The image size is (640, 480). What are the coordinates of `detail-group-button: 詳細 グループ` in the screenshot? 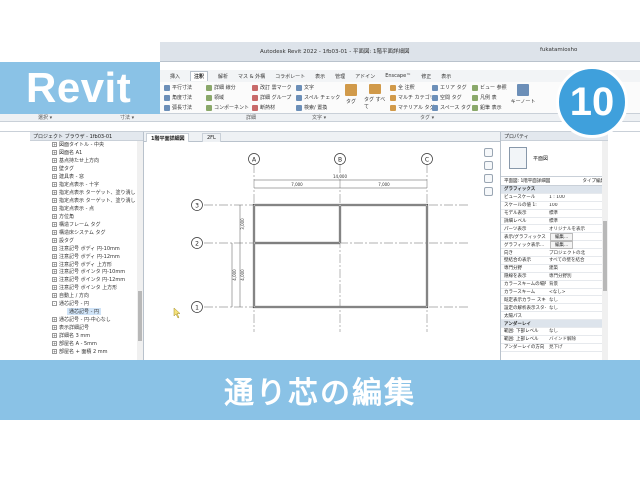 It's located at (272, 97).